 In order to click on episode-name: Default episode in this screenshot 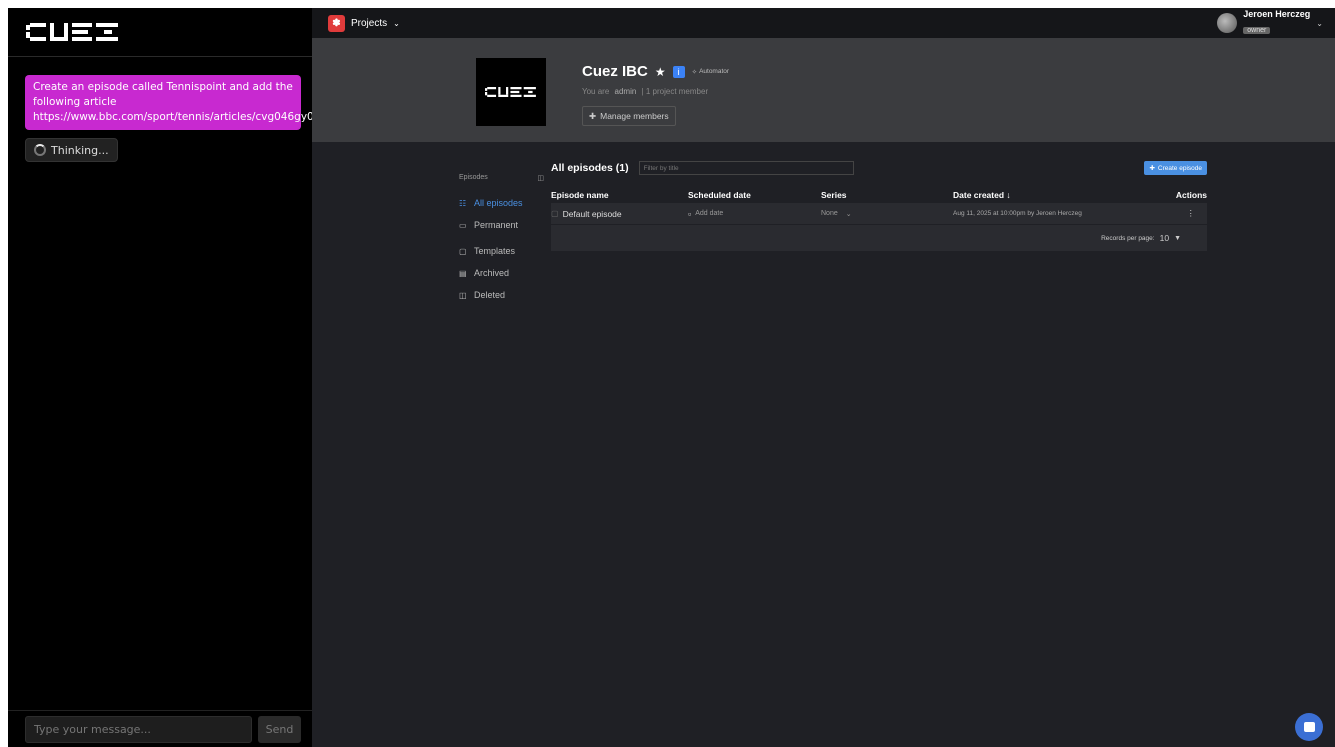, I will do `click(592, 213)`.